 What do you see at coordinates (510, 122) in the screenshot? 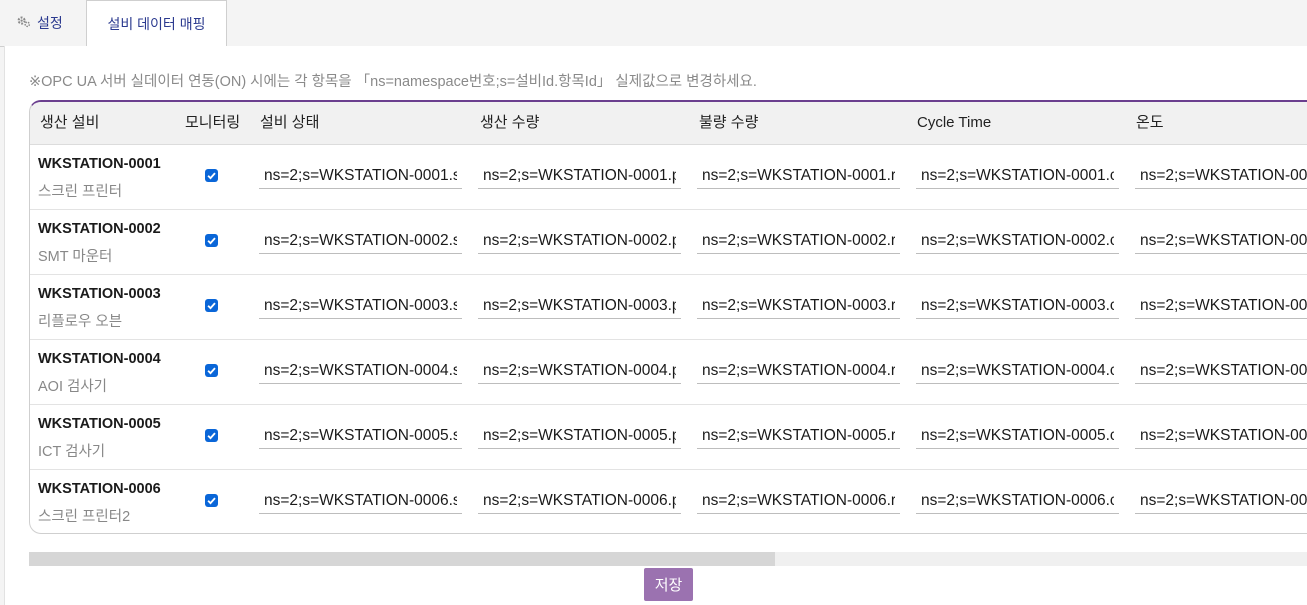
I see `column-header-production-qty: 생산 수량` at bounding box center [510, 122].